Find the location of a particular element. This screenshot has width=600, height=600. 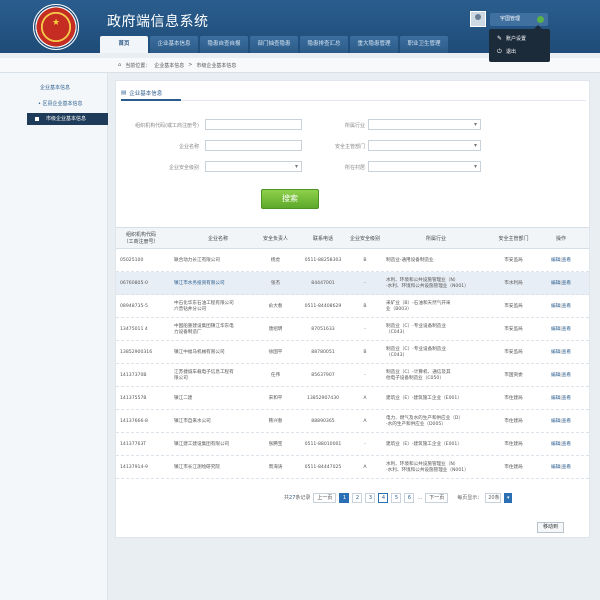

page-2-button: 2 is located at coordinates (357, 497).